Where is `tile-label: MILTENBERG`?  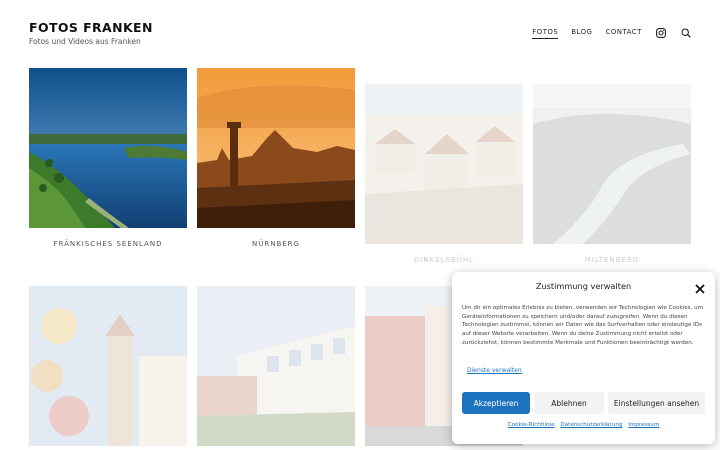 tile-label: MILTENBERG is located at coordinates (612, 260).